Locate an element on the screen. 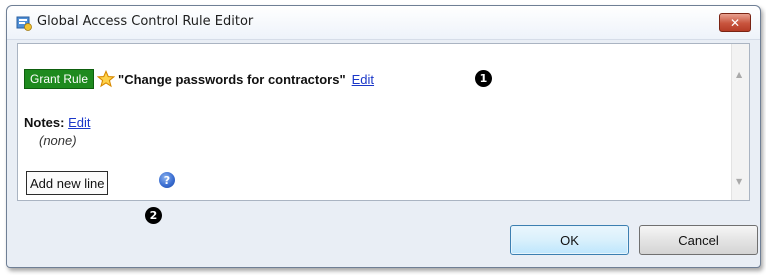 The width and height of the screenshot is (766, 275). cancel-button: Cancel is located at coordinates (698, 240).